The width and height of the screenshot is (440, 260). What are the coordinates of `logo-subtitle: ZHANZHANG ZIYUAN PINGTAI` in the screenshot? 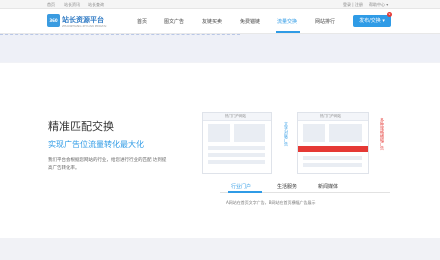 It's located at (84, 26).